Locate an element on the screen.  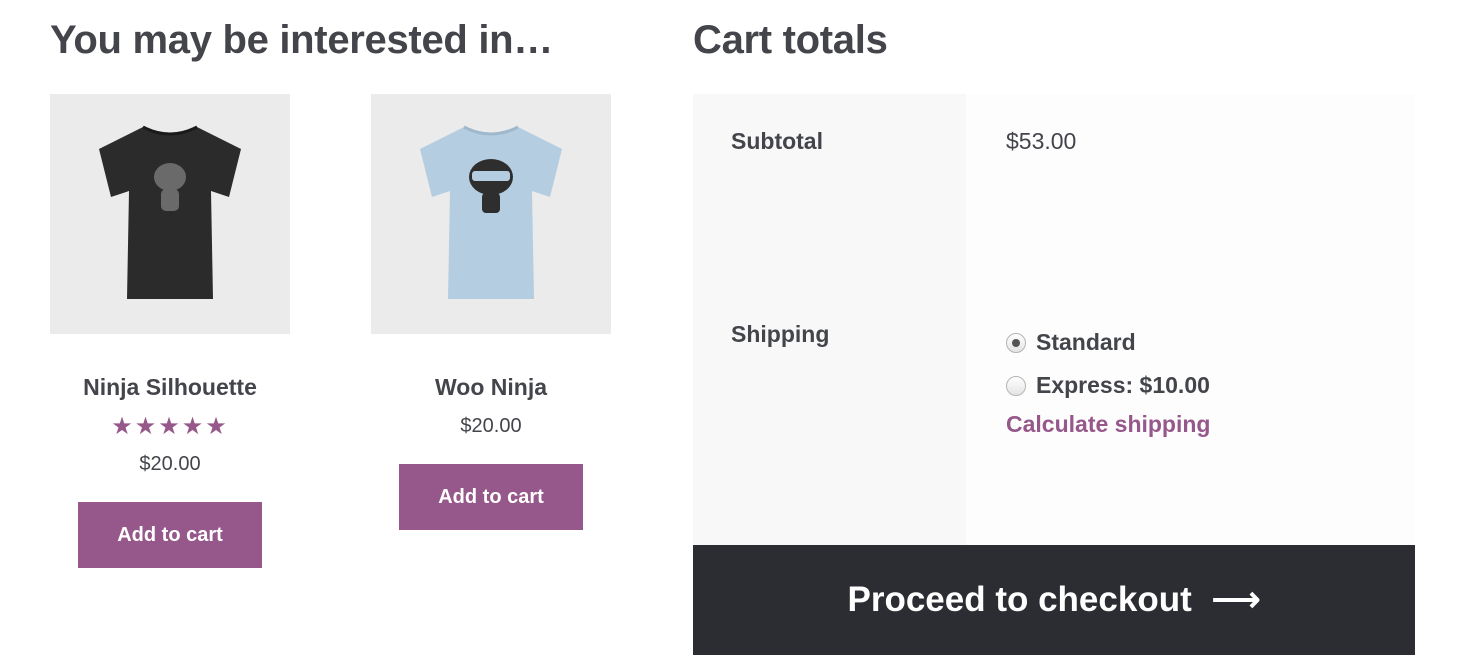
product-title: Woo Ninja is located at coordinates (491, 387).